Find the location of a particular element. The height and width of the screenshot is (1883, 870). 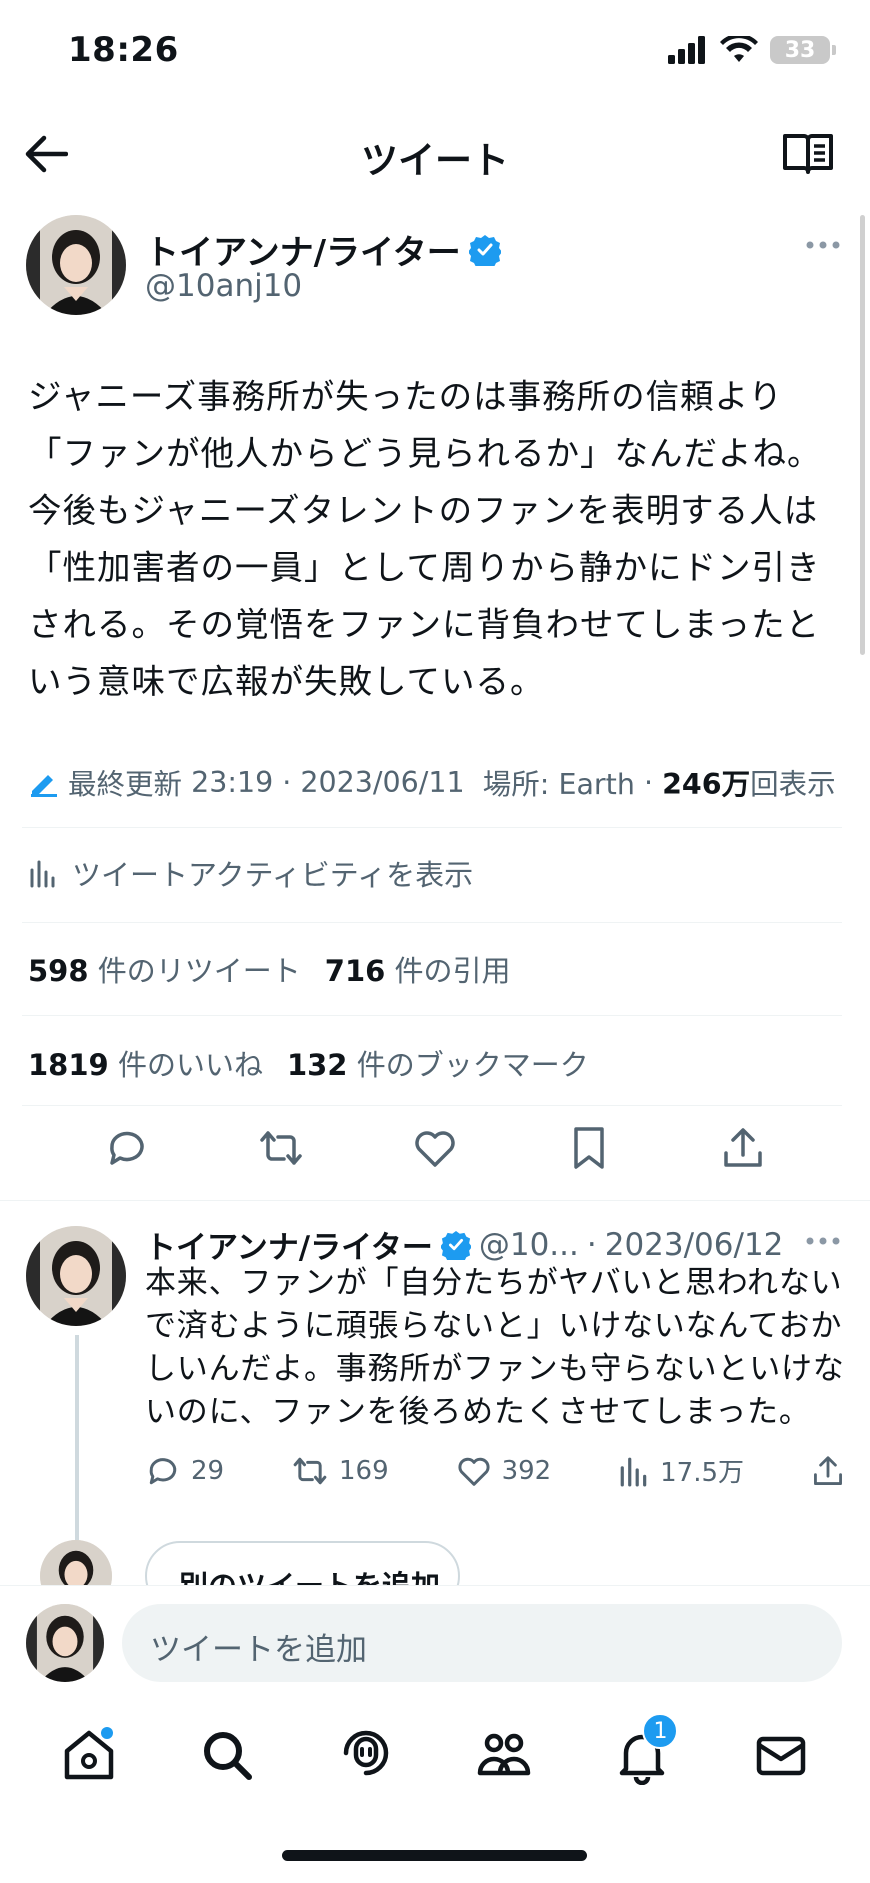

scrollbar is located at coordinates (862, 435).